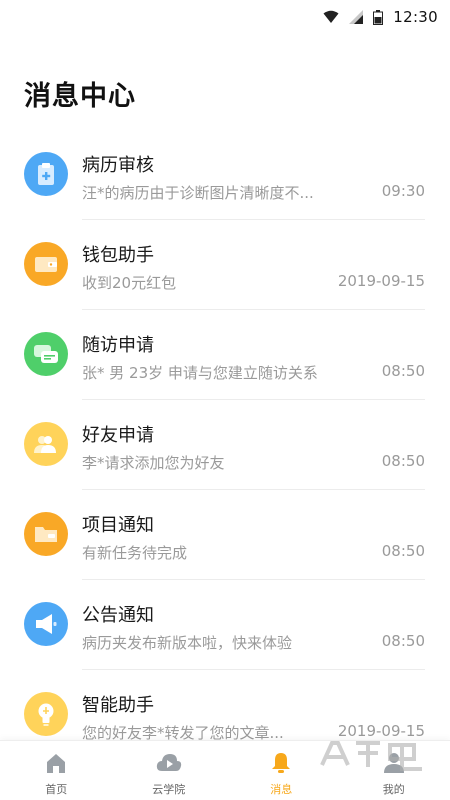  What do you see at coordinates (118, 615) in the screenshot?
I see `message-title: 公告通知` at bounding box center [118, 615].